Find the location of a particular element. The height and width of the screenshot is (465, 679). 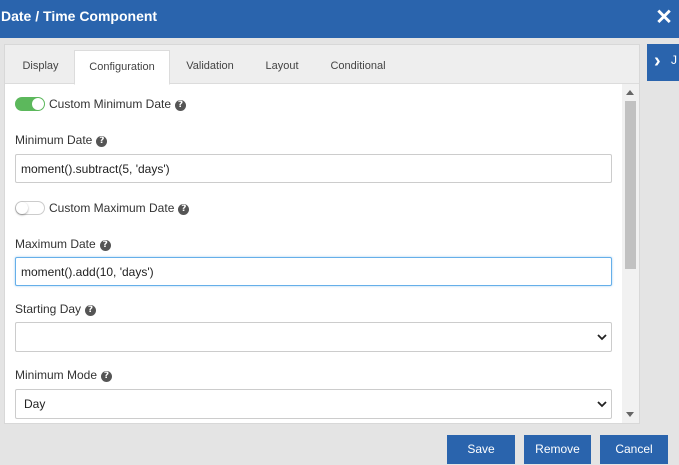

maximum-date-label-row: Maximum Date? is located at coordinates (63, 244).